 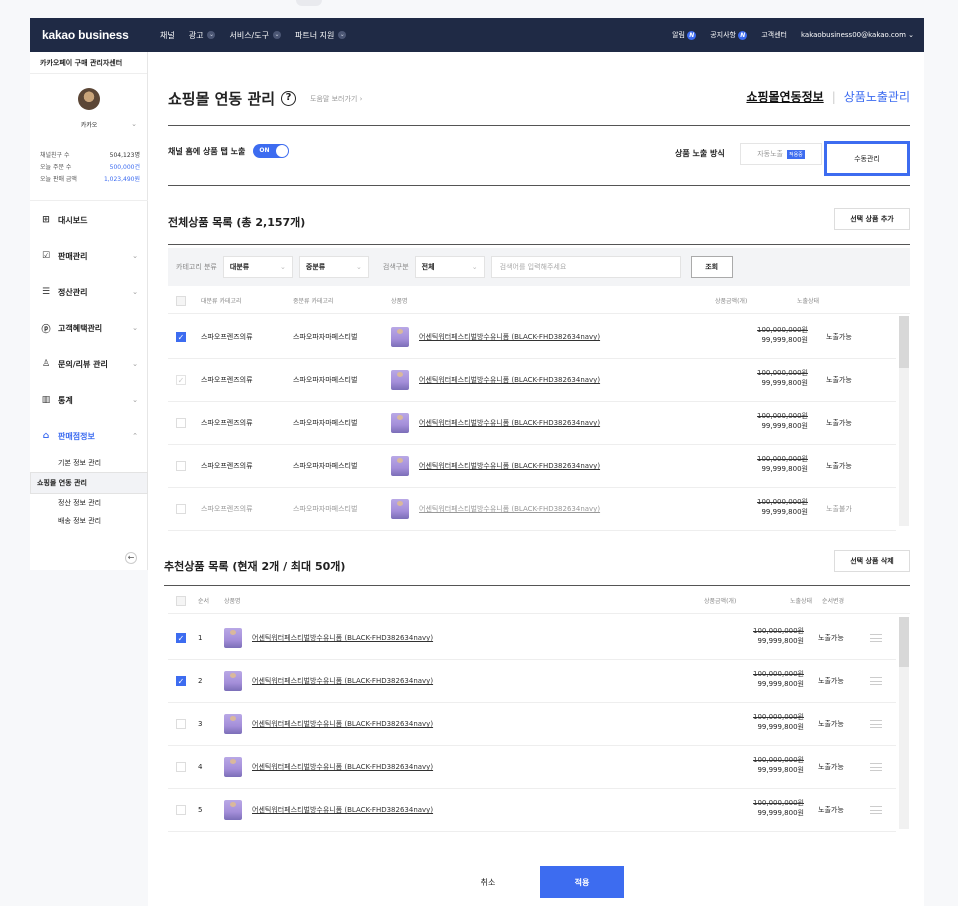 I want to click on sidebar-item-settlement: ☰ 정산관리 ⌄, so click(x=89, y=292).